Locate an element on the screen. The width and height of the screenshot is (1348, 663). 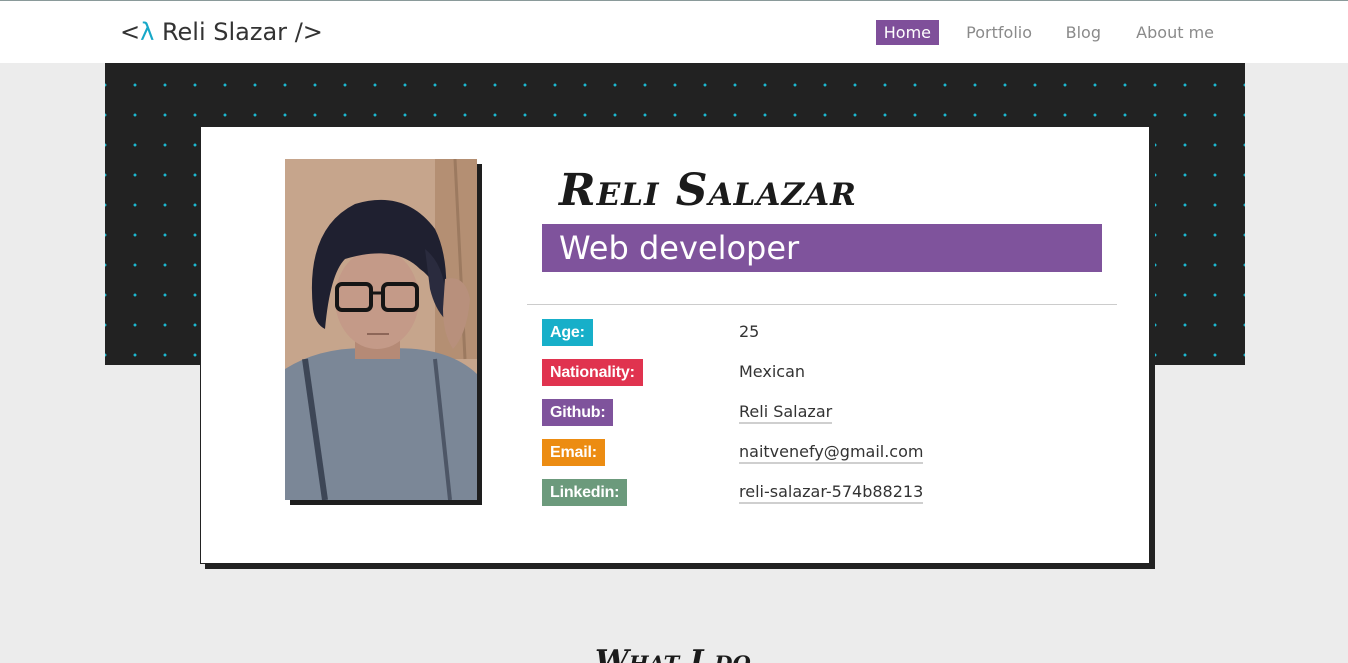
profile-photo-illustration is located at coordinates (381, 329).